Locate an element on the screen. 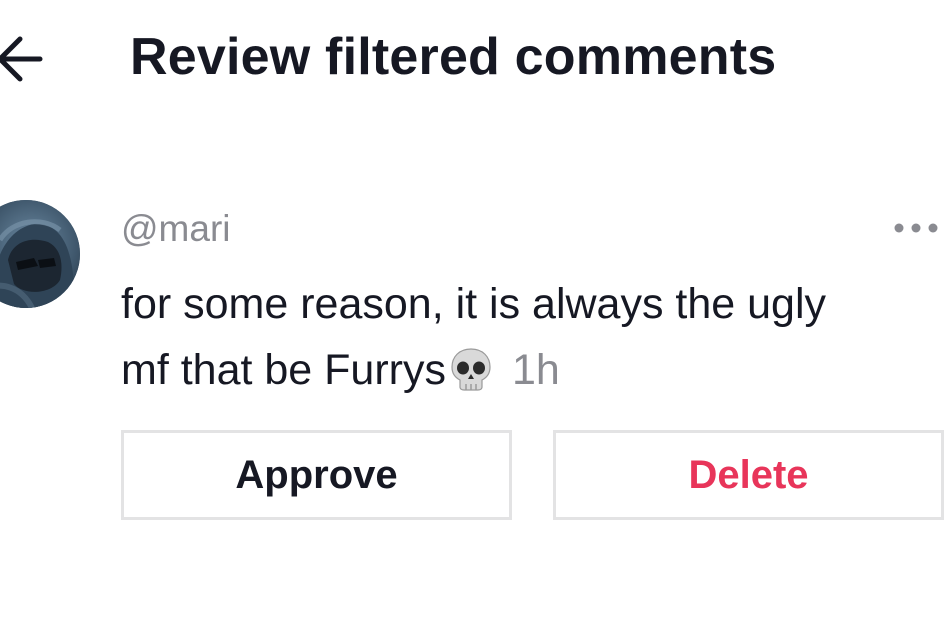 Image resolution: width=945 pixels, height=636 pixels. back-button is located at coordinates (25, 58).